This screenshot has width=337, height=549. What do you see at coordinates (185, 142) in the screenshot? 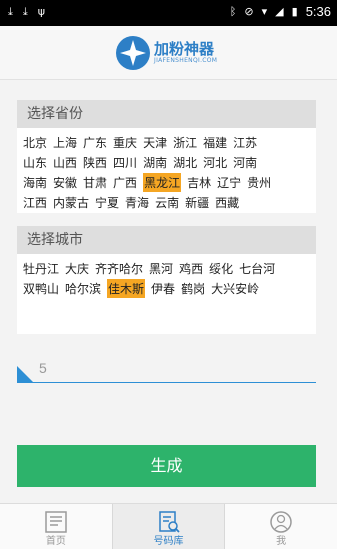
I see `province-item: 浙江` at bounding box center [185, 142].